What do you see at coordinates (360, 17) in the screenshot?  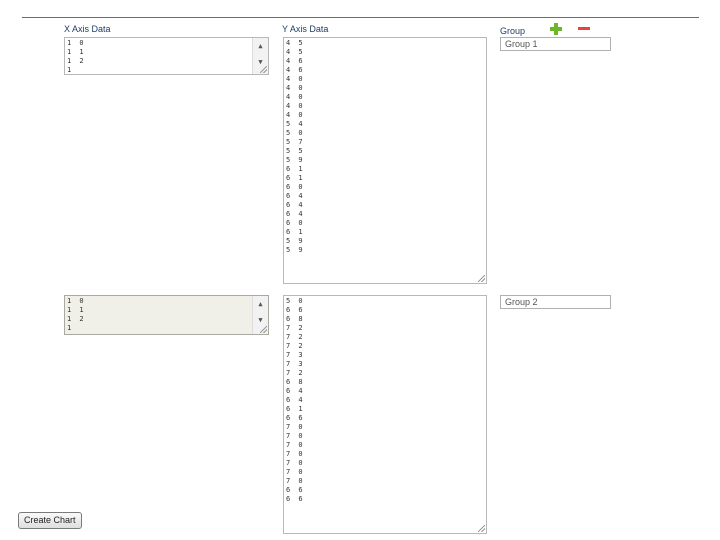 I see `header-divider` at bounding box center [360, 17].